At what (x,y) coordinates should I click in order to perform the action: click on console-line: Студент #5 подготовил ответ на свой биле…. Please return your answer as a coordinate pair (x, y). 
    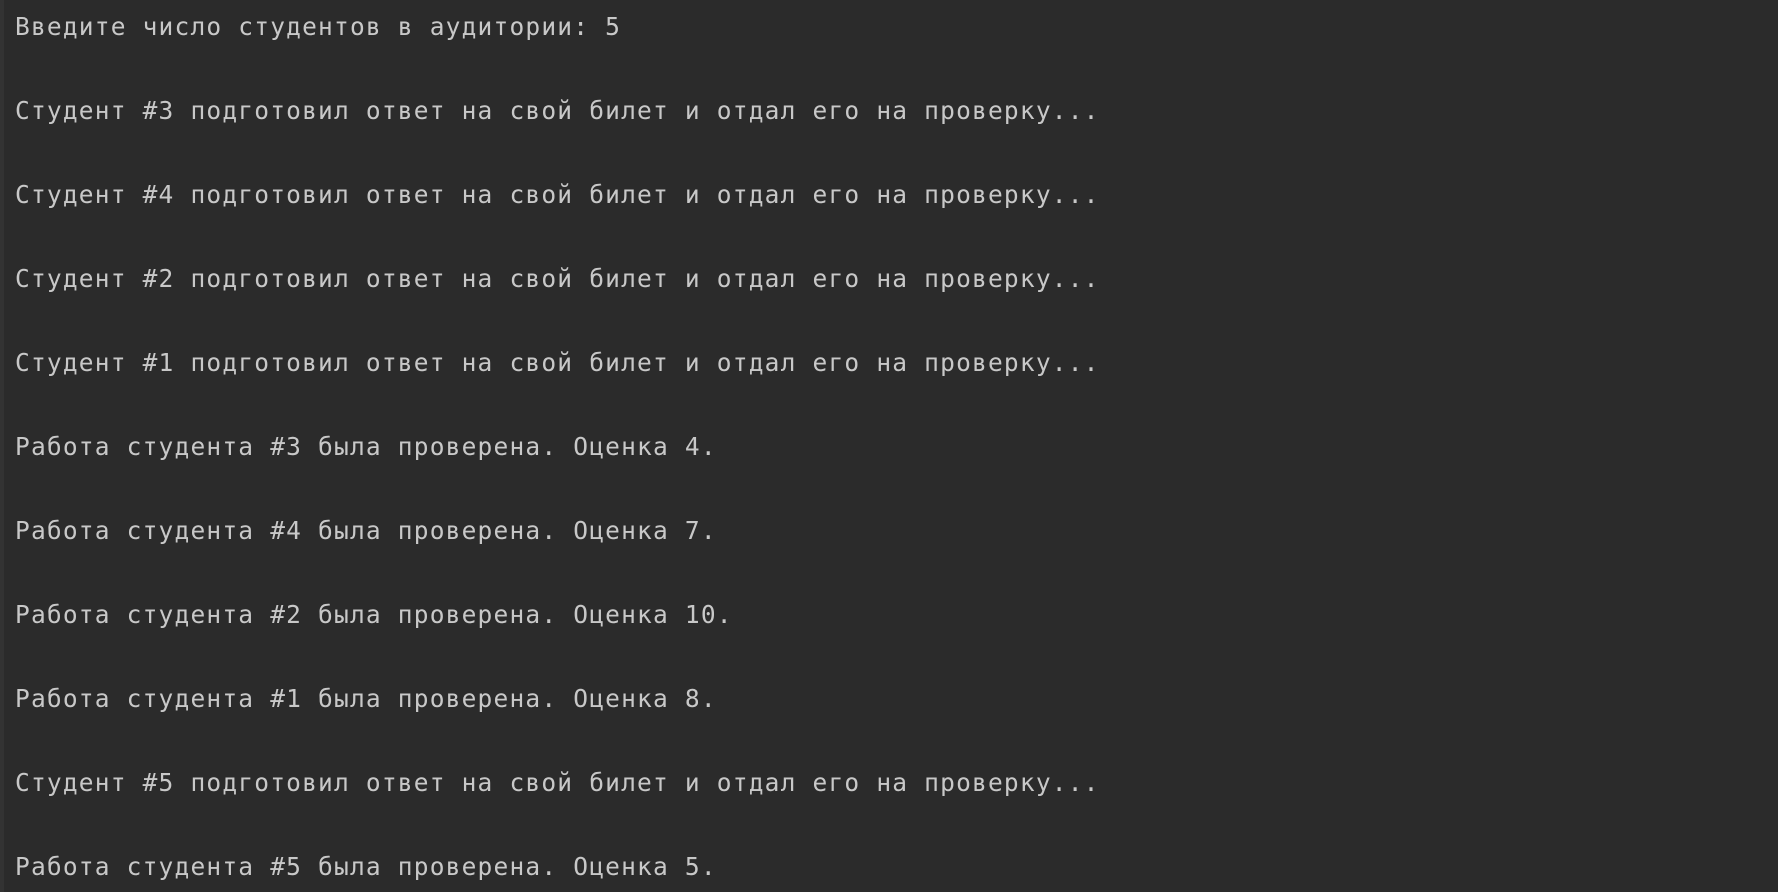
    Looking at the image, I should click on (557, 782).